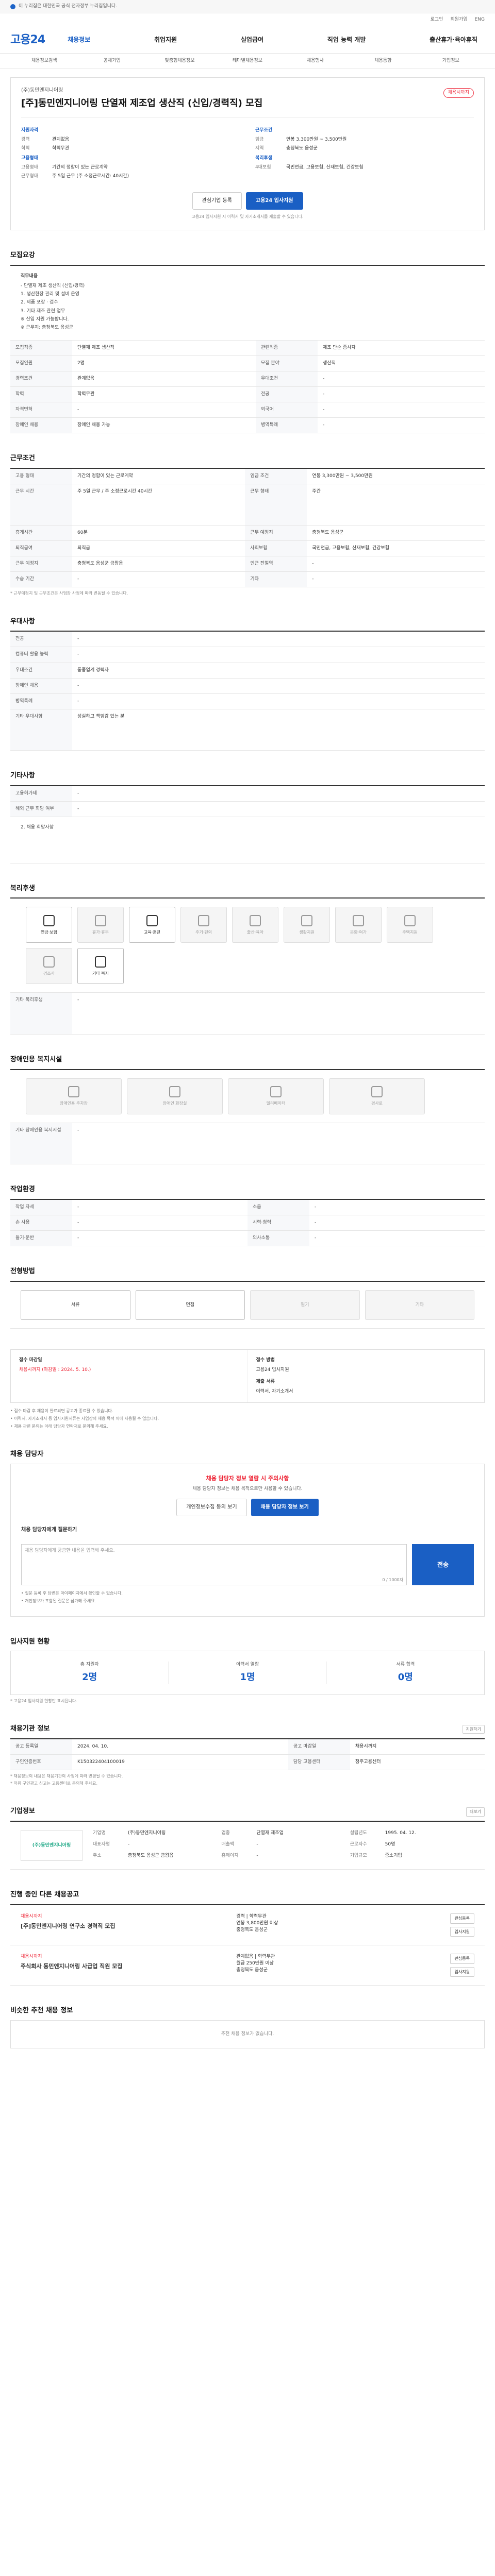 The image size is (495, 2576). Describe the element at coordinates (346, 40) in the screenshot. I see `gnb-item-vocational-training: 직업 능력 개발` at that location.